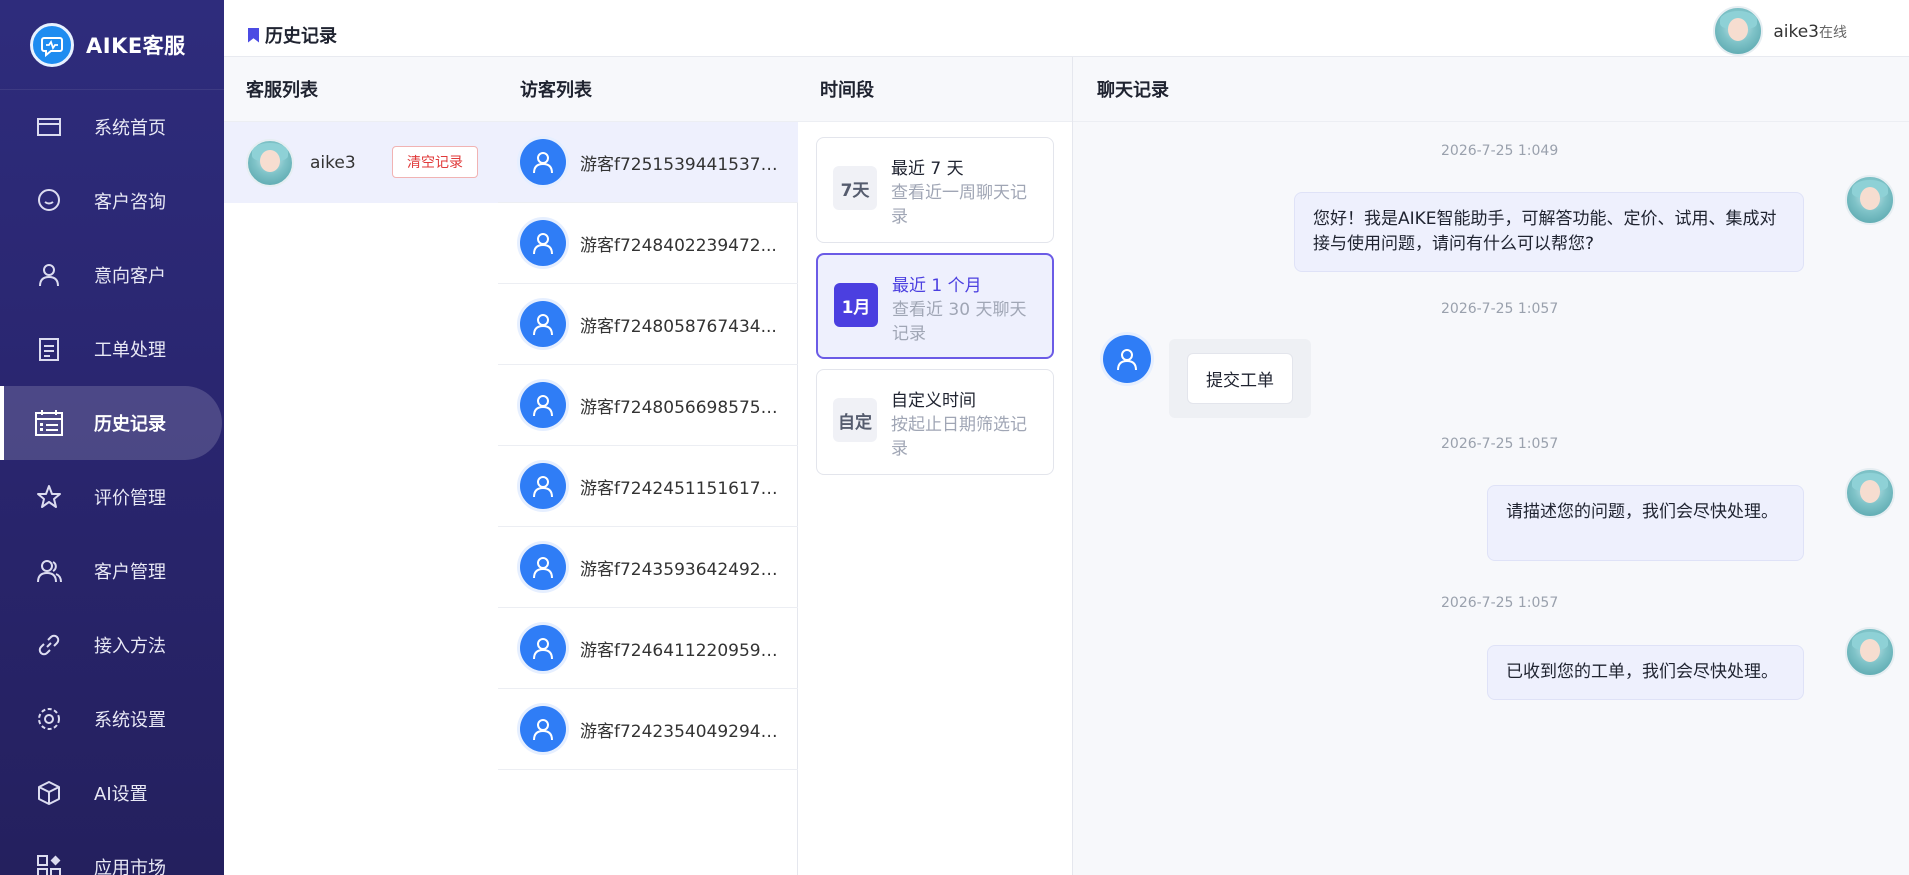 This screenshot has height=875, width=1909. I want to click on dashboard-icon, so click(49, 127).